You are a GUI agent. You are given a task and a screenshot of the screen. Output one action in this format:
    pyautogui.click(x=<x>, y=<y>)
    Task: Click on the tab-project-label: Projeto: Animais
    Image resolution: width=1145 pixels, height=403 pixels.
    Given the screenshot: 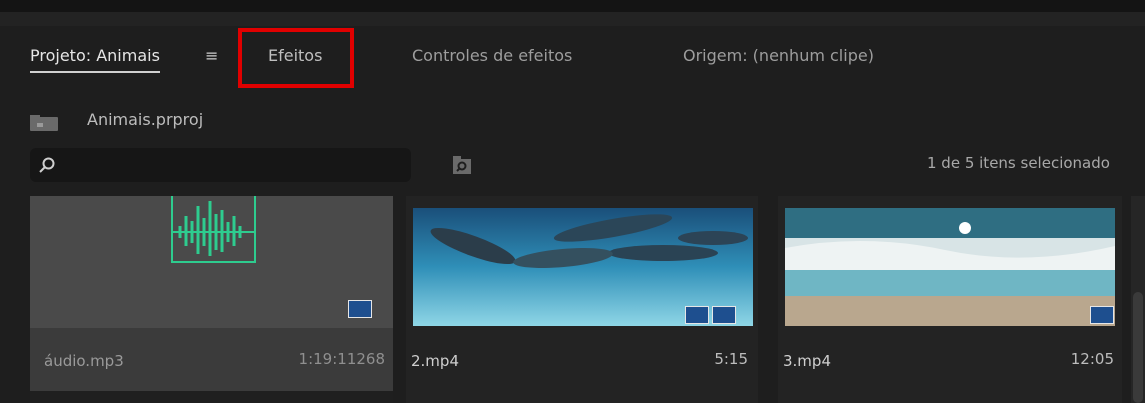 What is the action you would take?
    pyautogui.click(x=95, y=55)
    